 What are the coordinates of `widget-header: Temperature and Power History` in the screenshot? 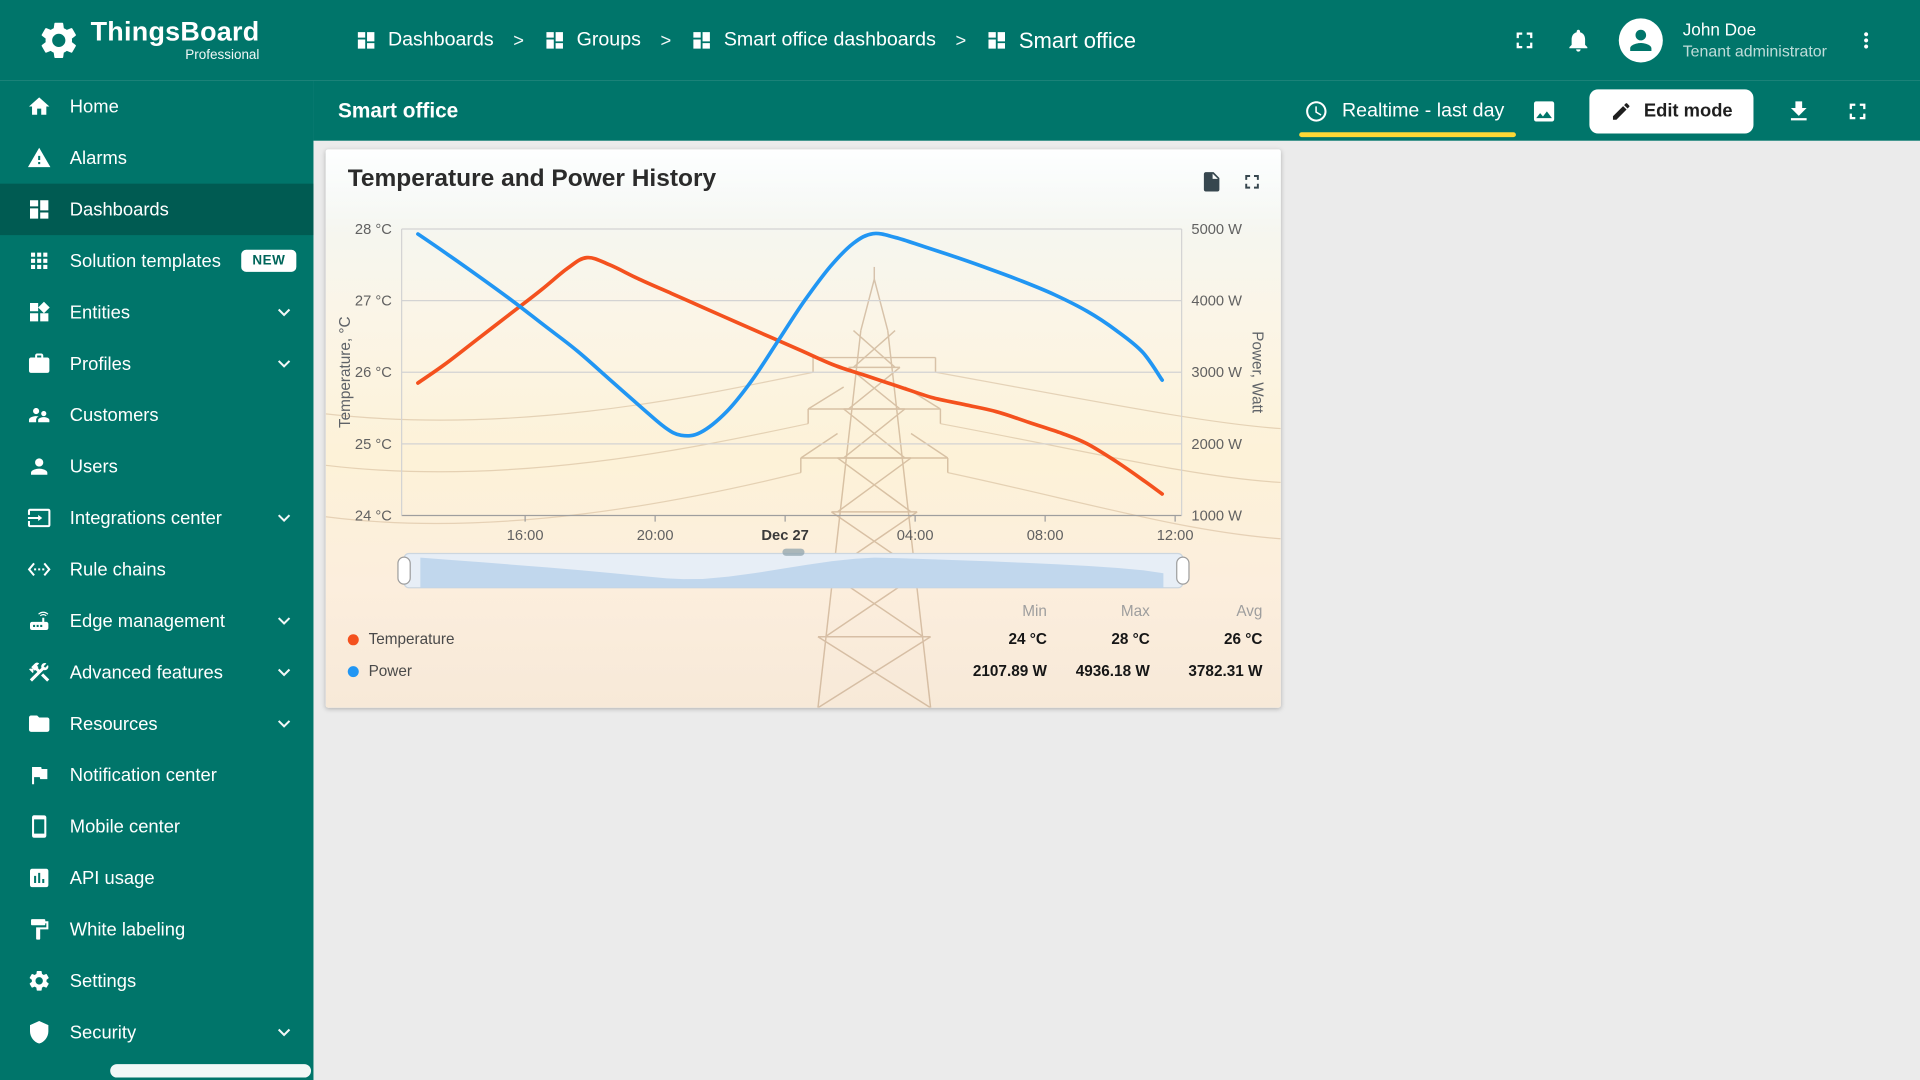 It's located at (803, 181).